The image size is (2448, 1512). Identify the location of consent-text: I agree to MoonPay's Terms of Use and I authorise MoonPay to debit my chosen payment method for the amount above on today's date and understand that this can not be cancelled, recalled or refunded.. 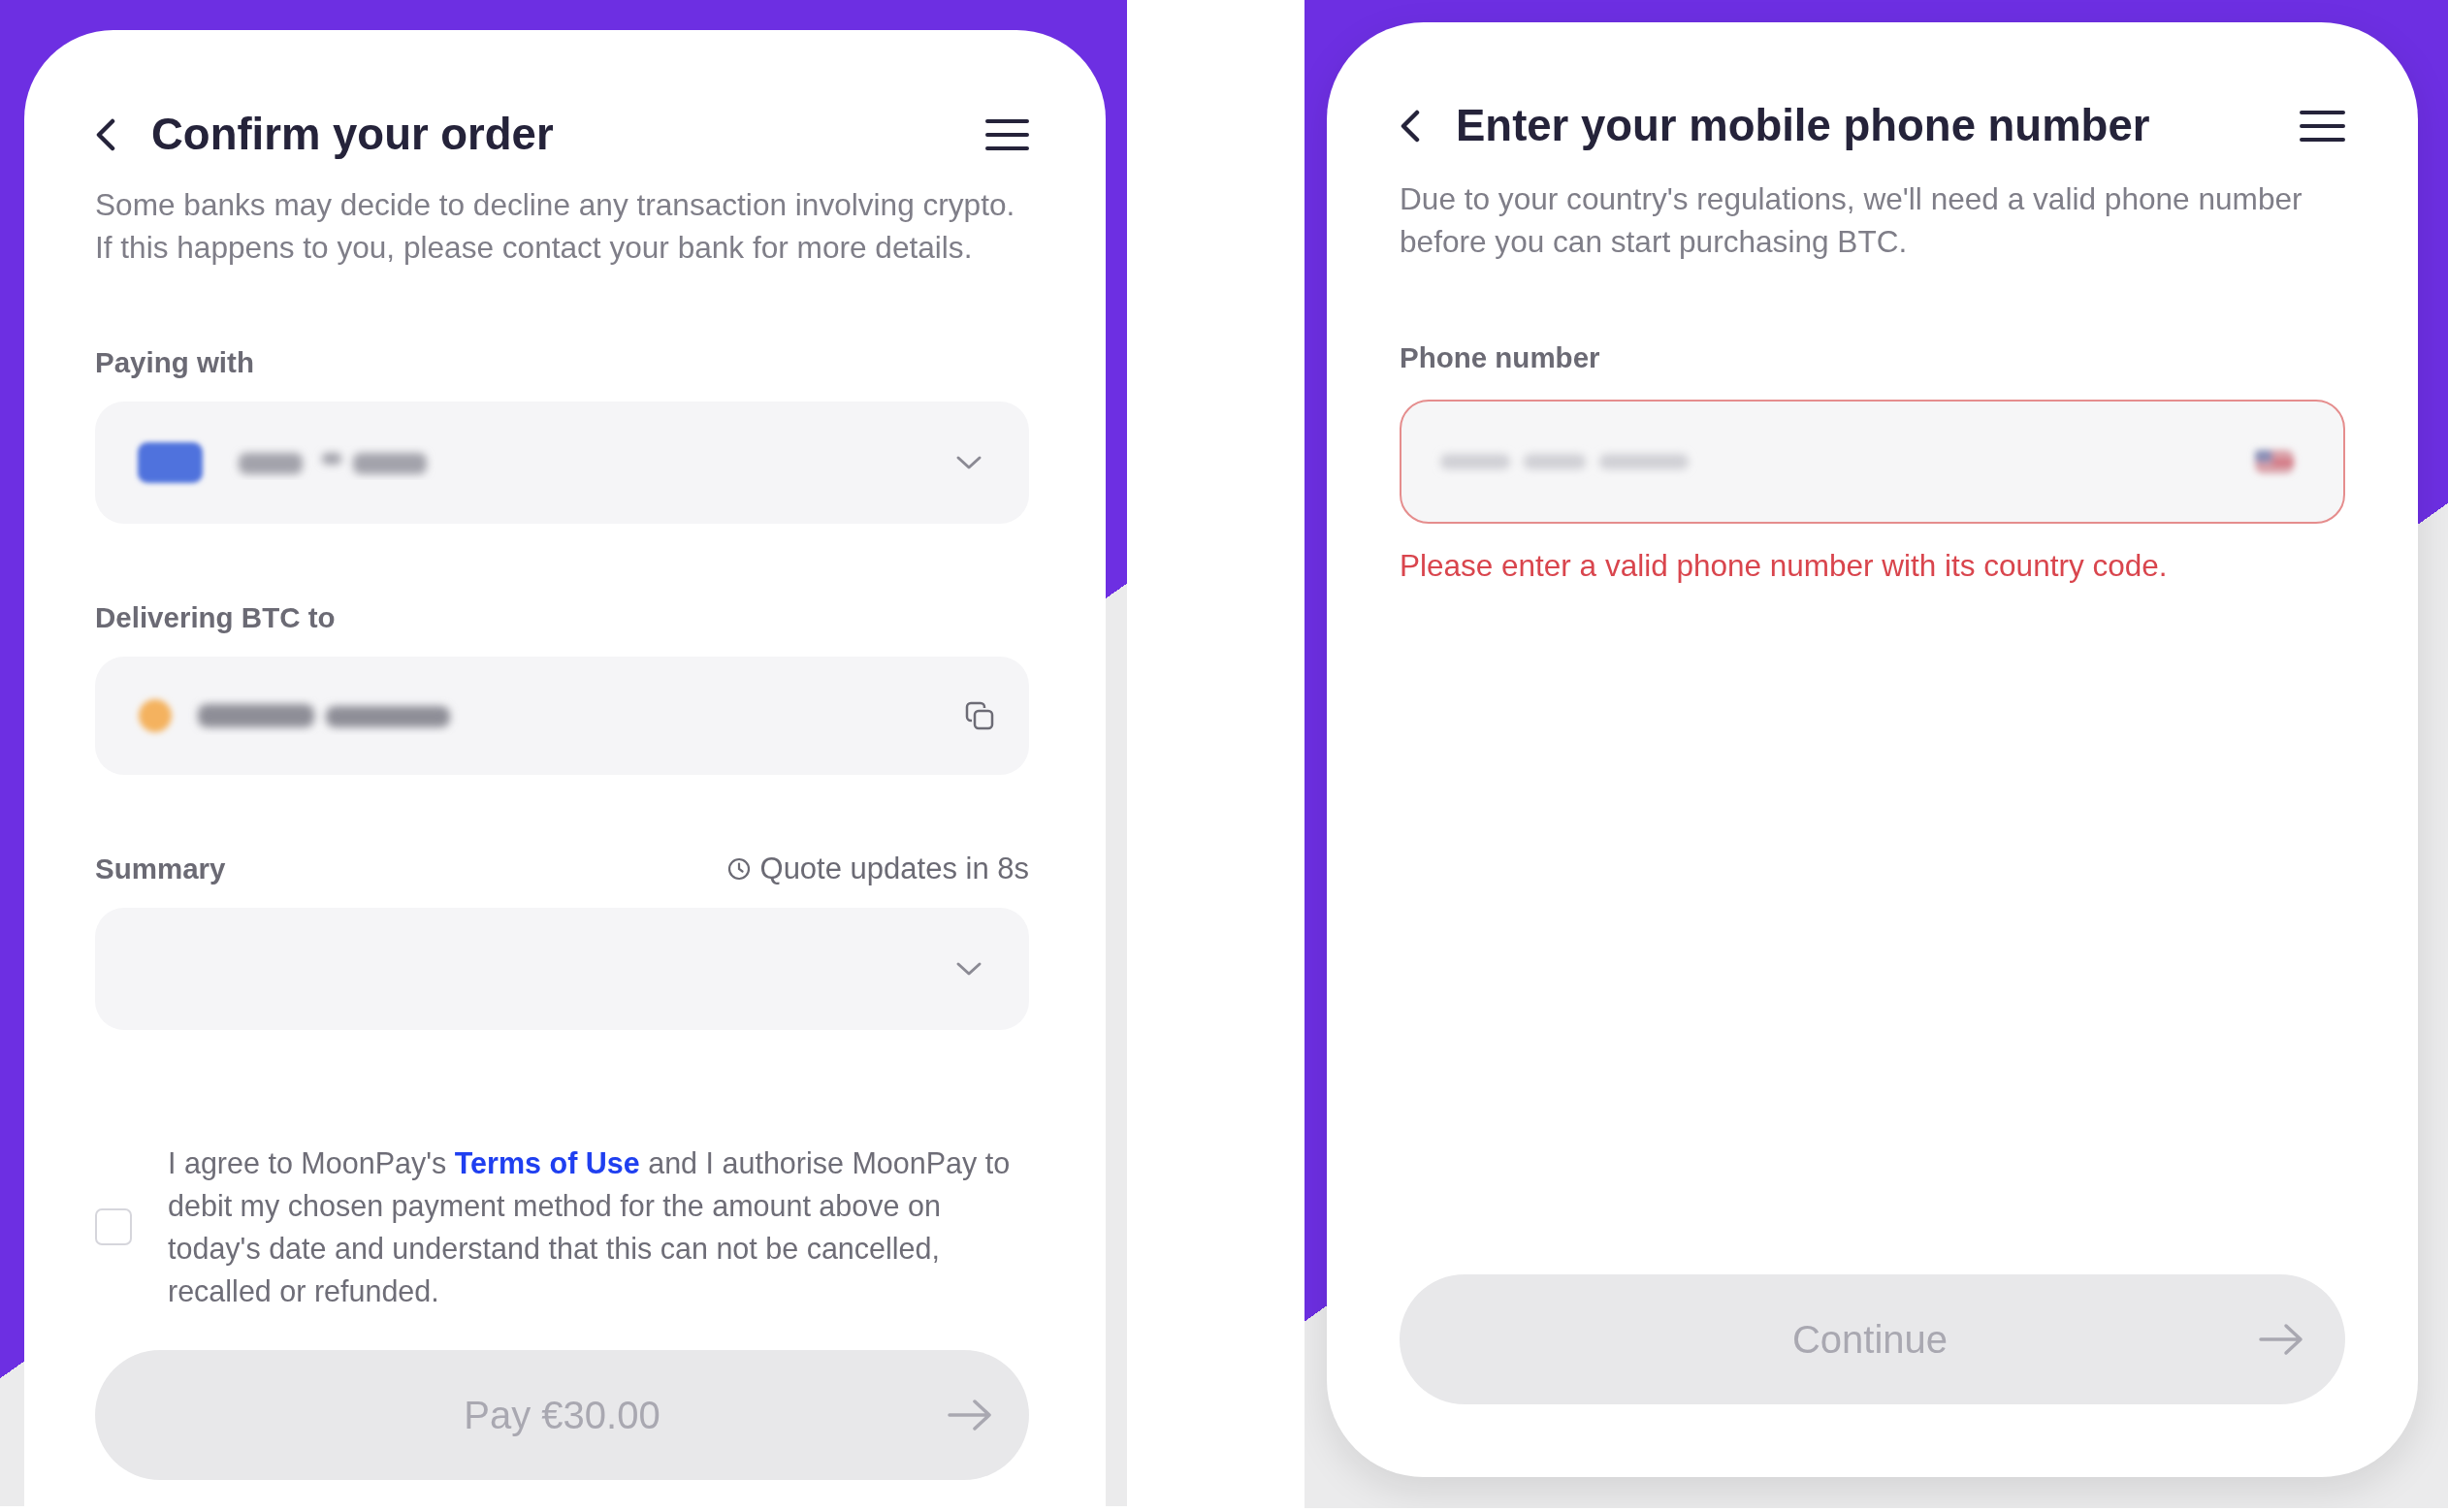
(590, 1227).